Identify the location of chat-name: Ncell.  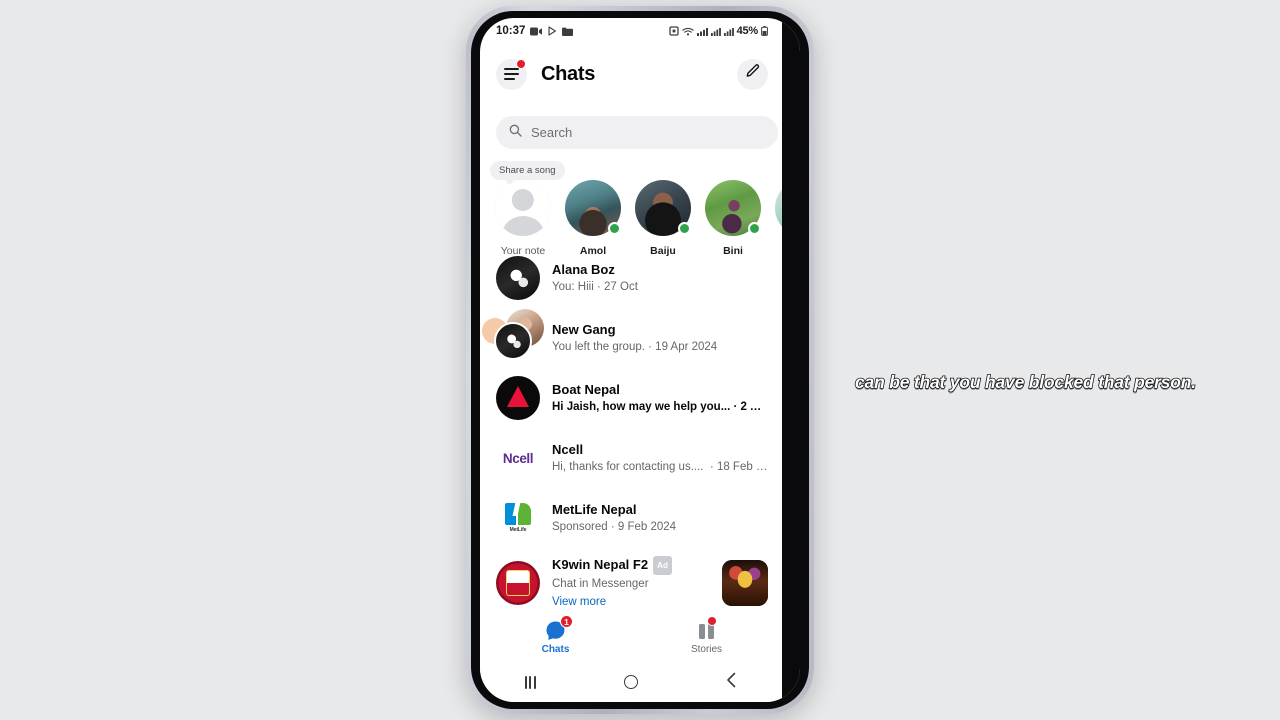
(568, 449).